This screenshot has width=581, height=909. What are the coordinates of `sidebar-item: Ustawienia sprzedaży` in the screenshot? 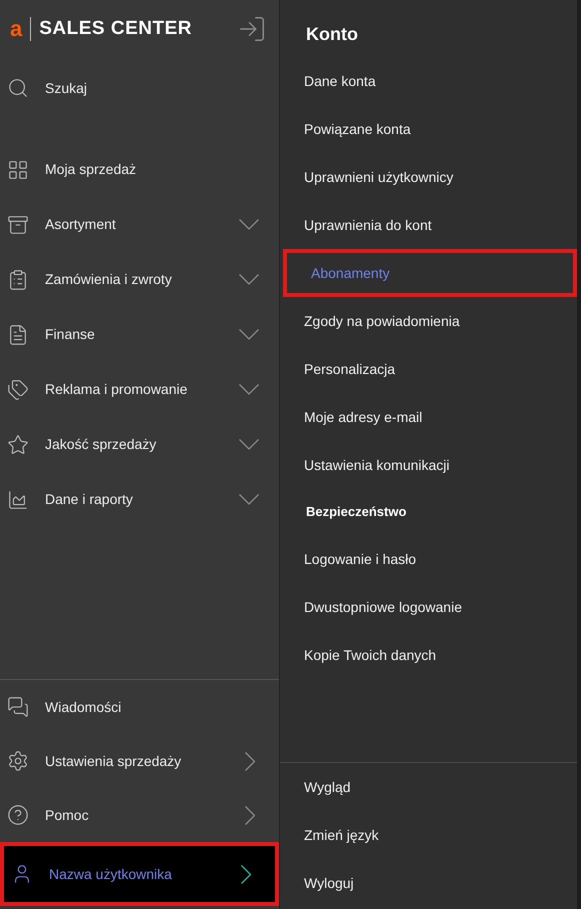 It's located at (139, 761).